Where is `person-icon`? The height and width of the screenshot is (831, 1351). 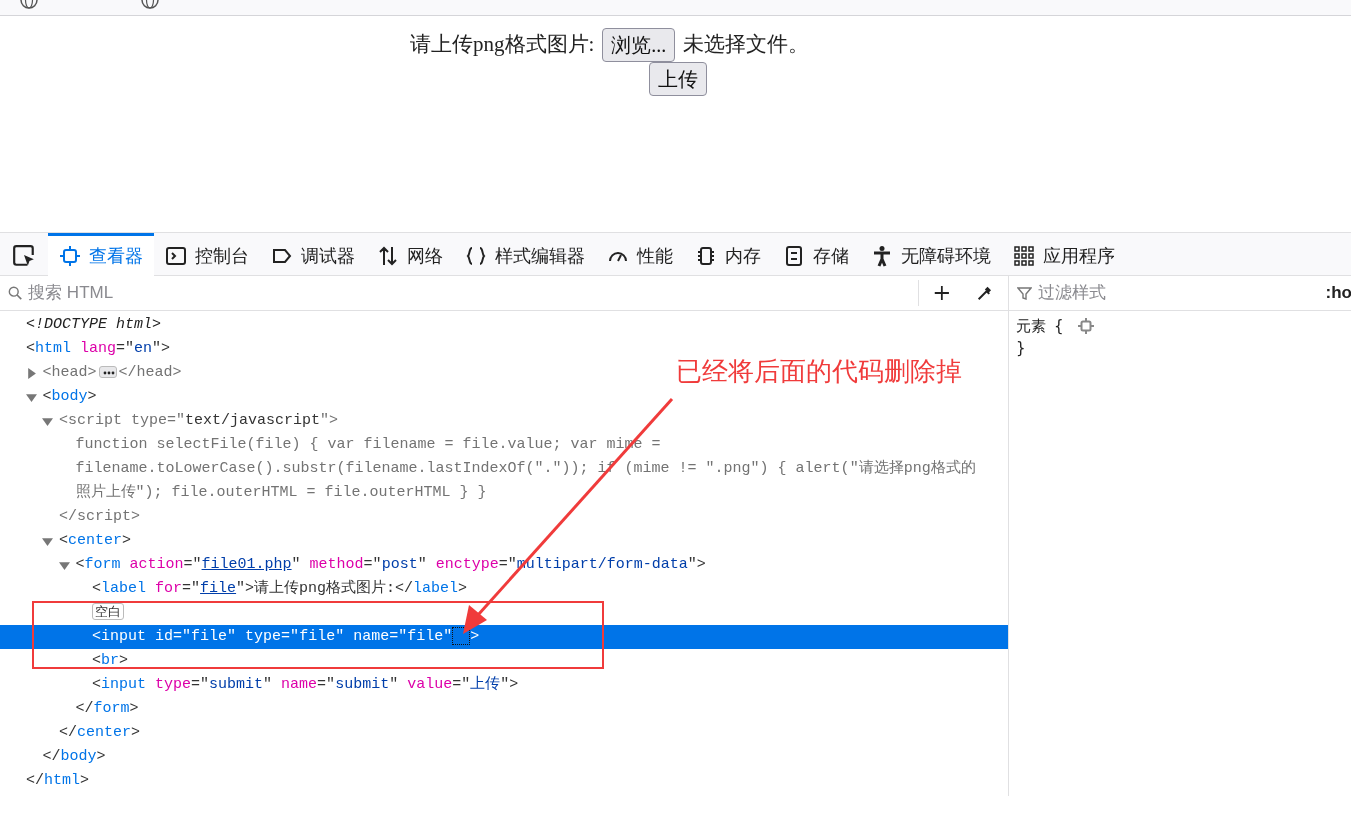
person-icon is located at coordinates (882, 256).